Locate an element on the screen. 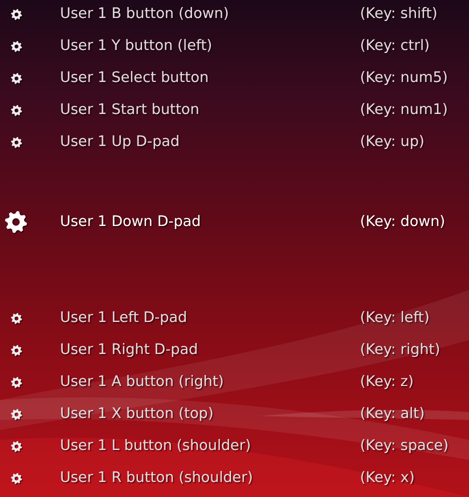 This screenshot has height=497, width=469. item-value: (Key: num1) is located at coordinates (404, 110).